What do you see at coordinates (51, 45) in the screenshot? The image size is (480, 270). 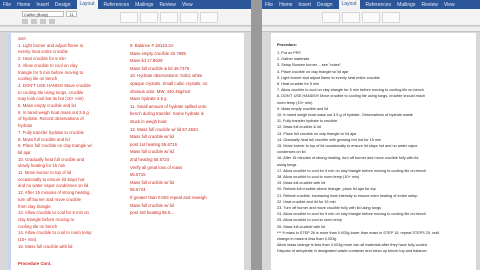 I see `procedure-line: 1. Light burner and adjust flame to` at bounding box center [51, 45].